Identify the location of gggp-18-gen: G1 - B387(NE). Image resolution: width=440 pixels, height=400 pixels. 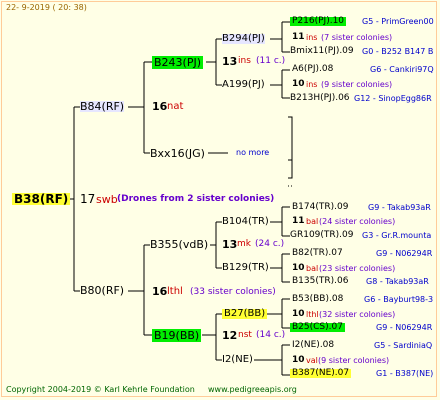
(405, 373).